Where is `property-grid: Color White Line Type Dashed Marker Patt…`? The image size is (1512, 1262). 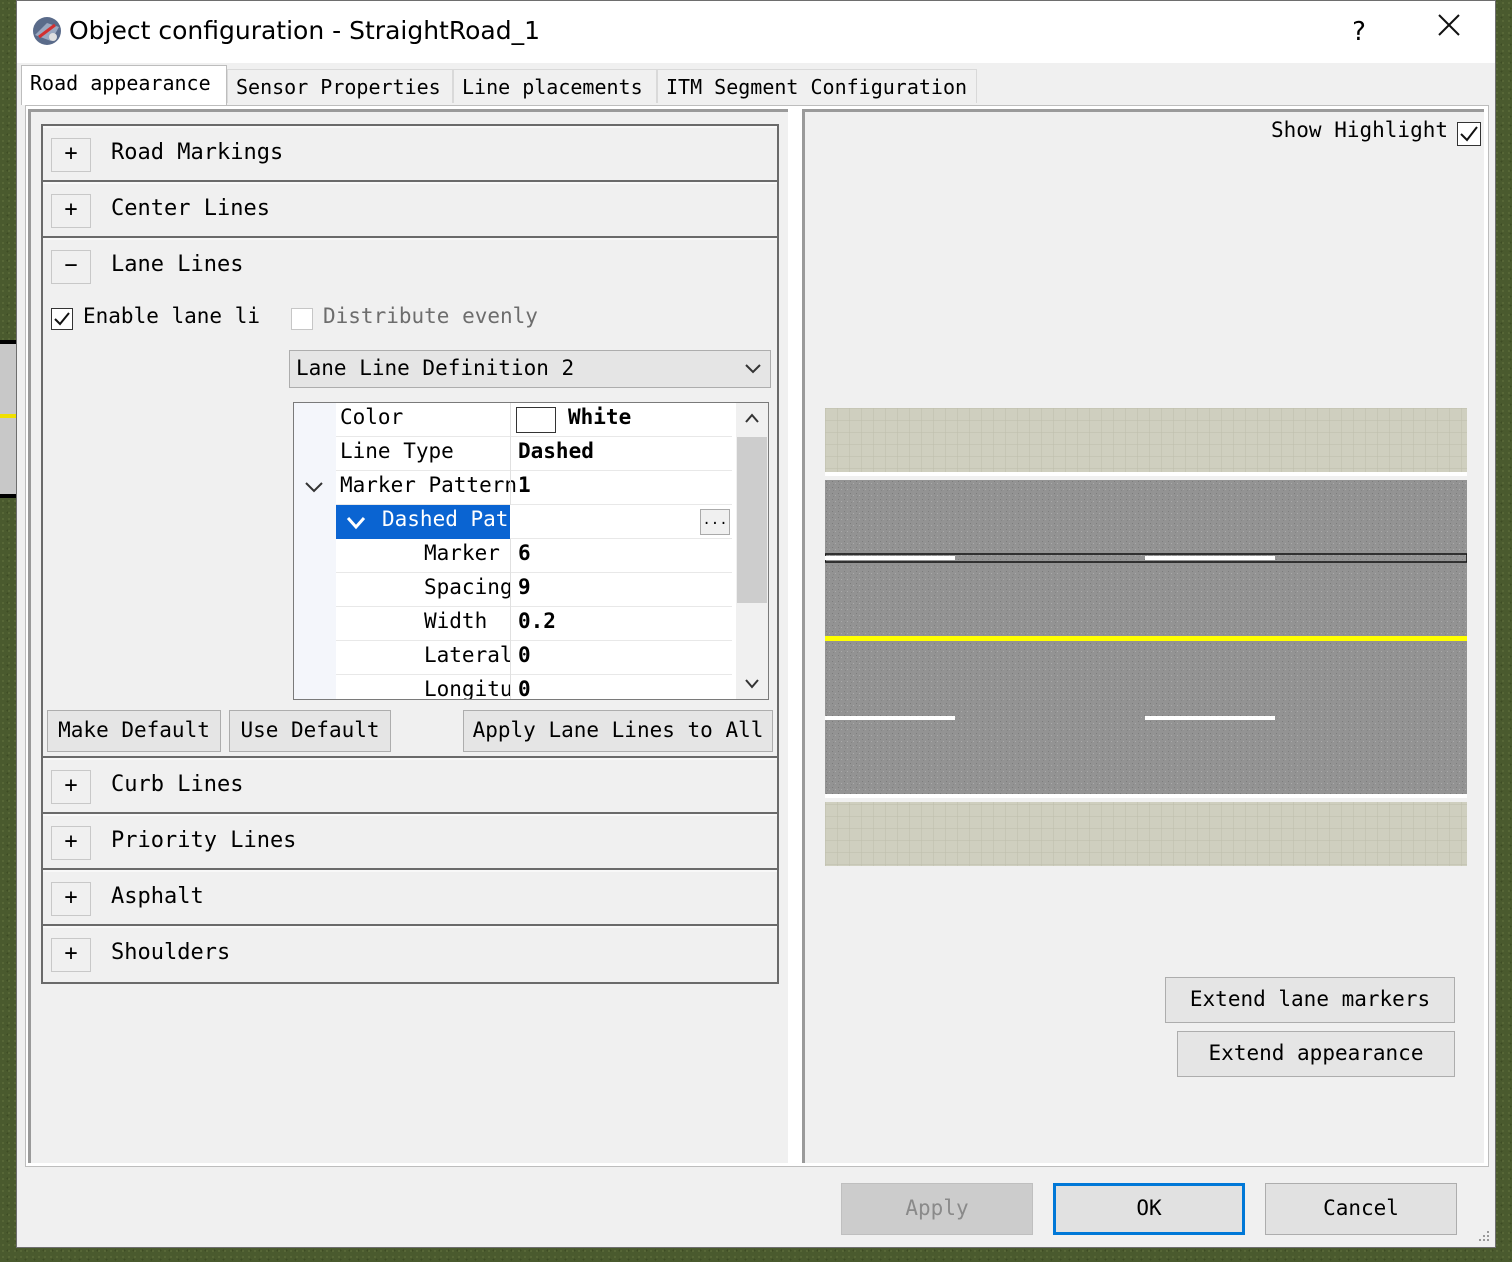 property-grid: Color White Line Type Dashed Marker Patt… is located at coordinates (531, 551).